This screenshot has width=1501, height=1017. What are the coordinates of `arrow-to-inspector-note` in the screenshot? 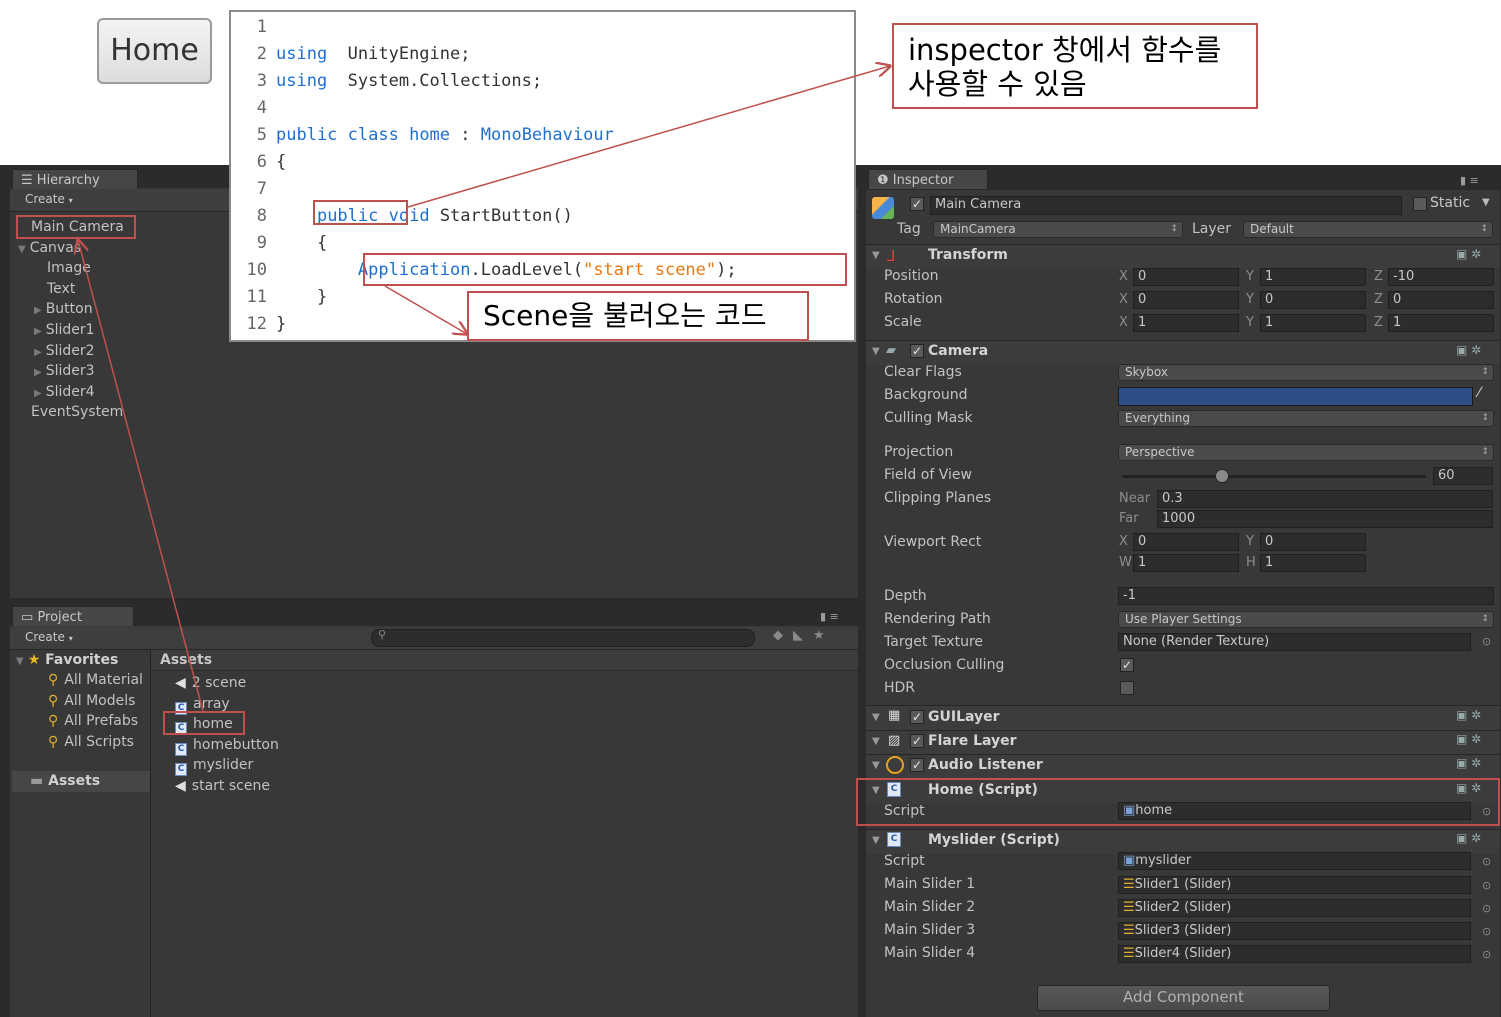 It's located at (648, 137).